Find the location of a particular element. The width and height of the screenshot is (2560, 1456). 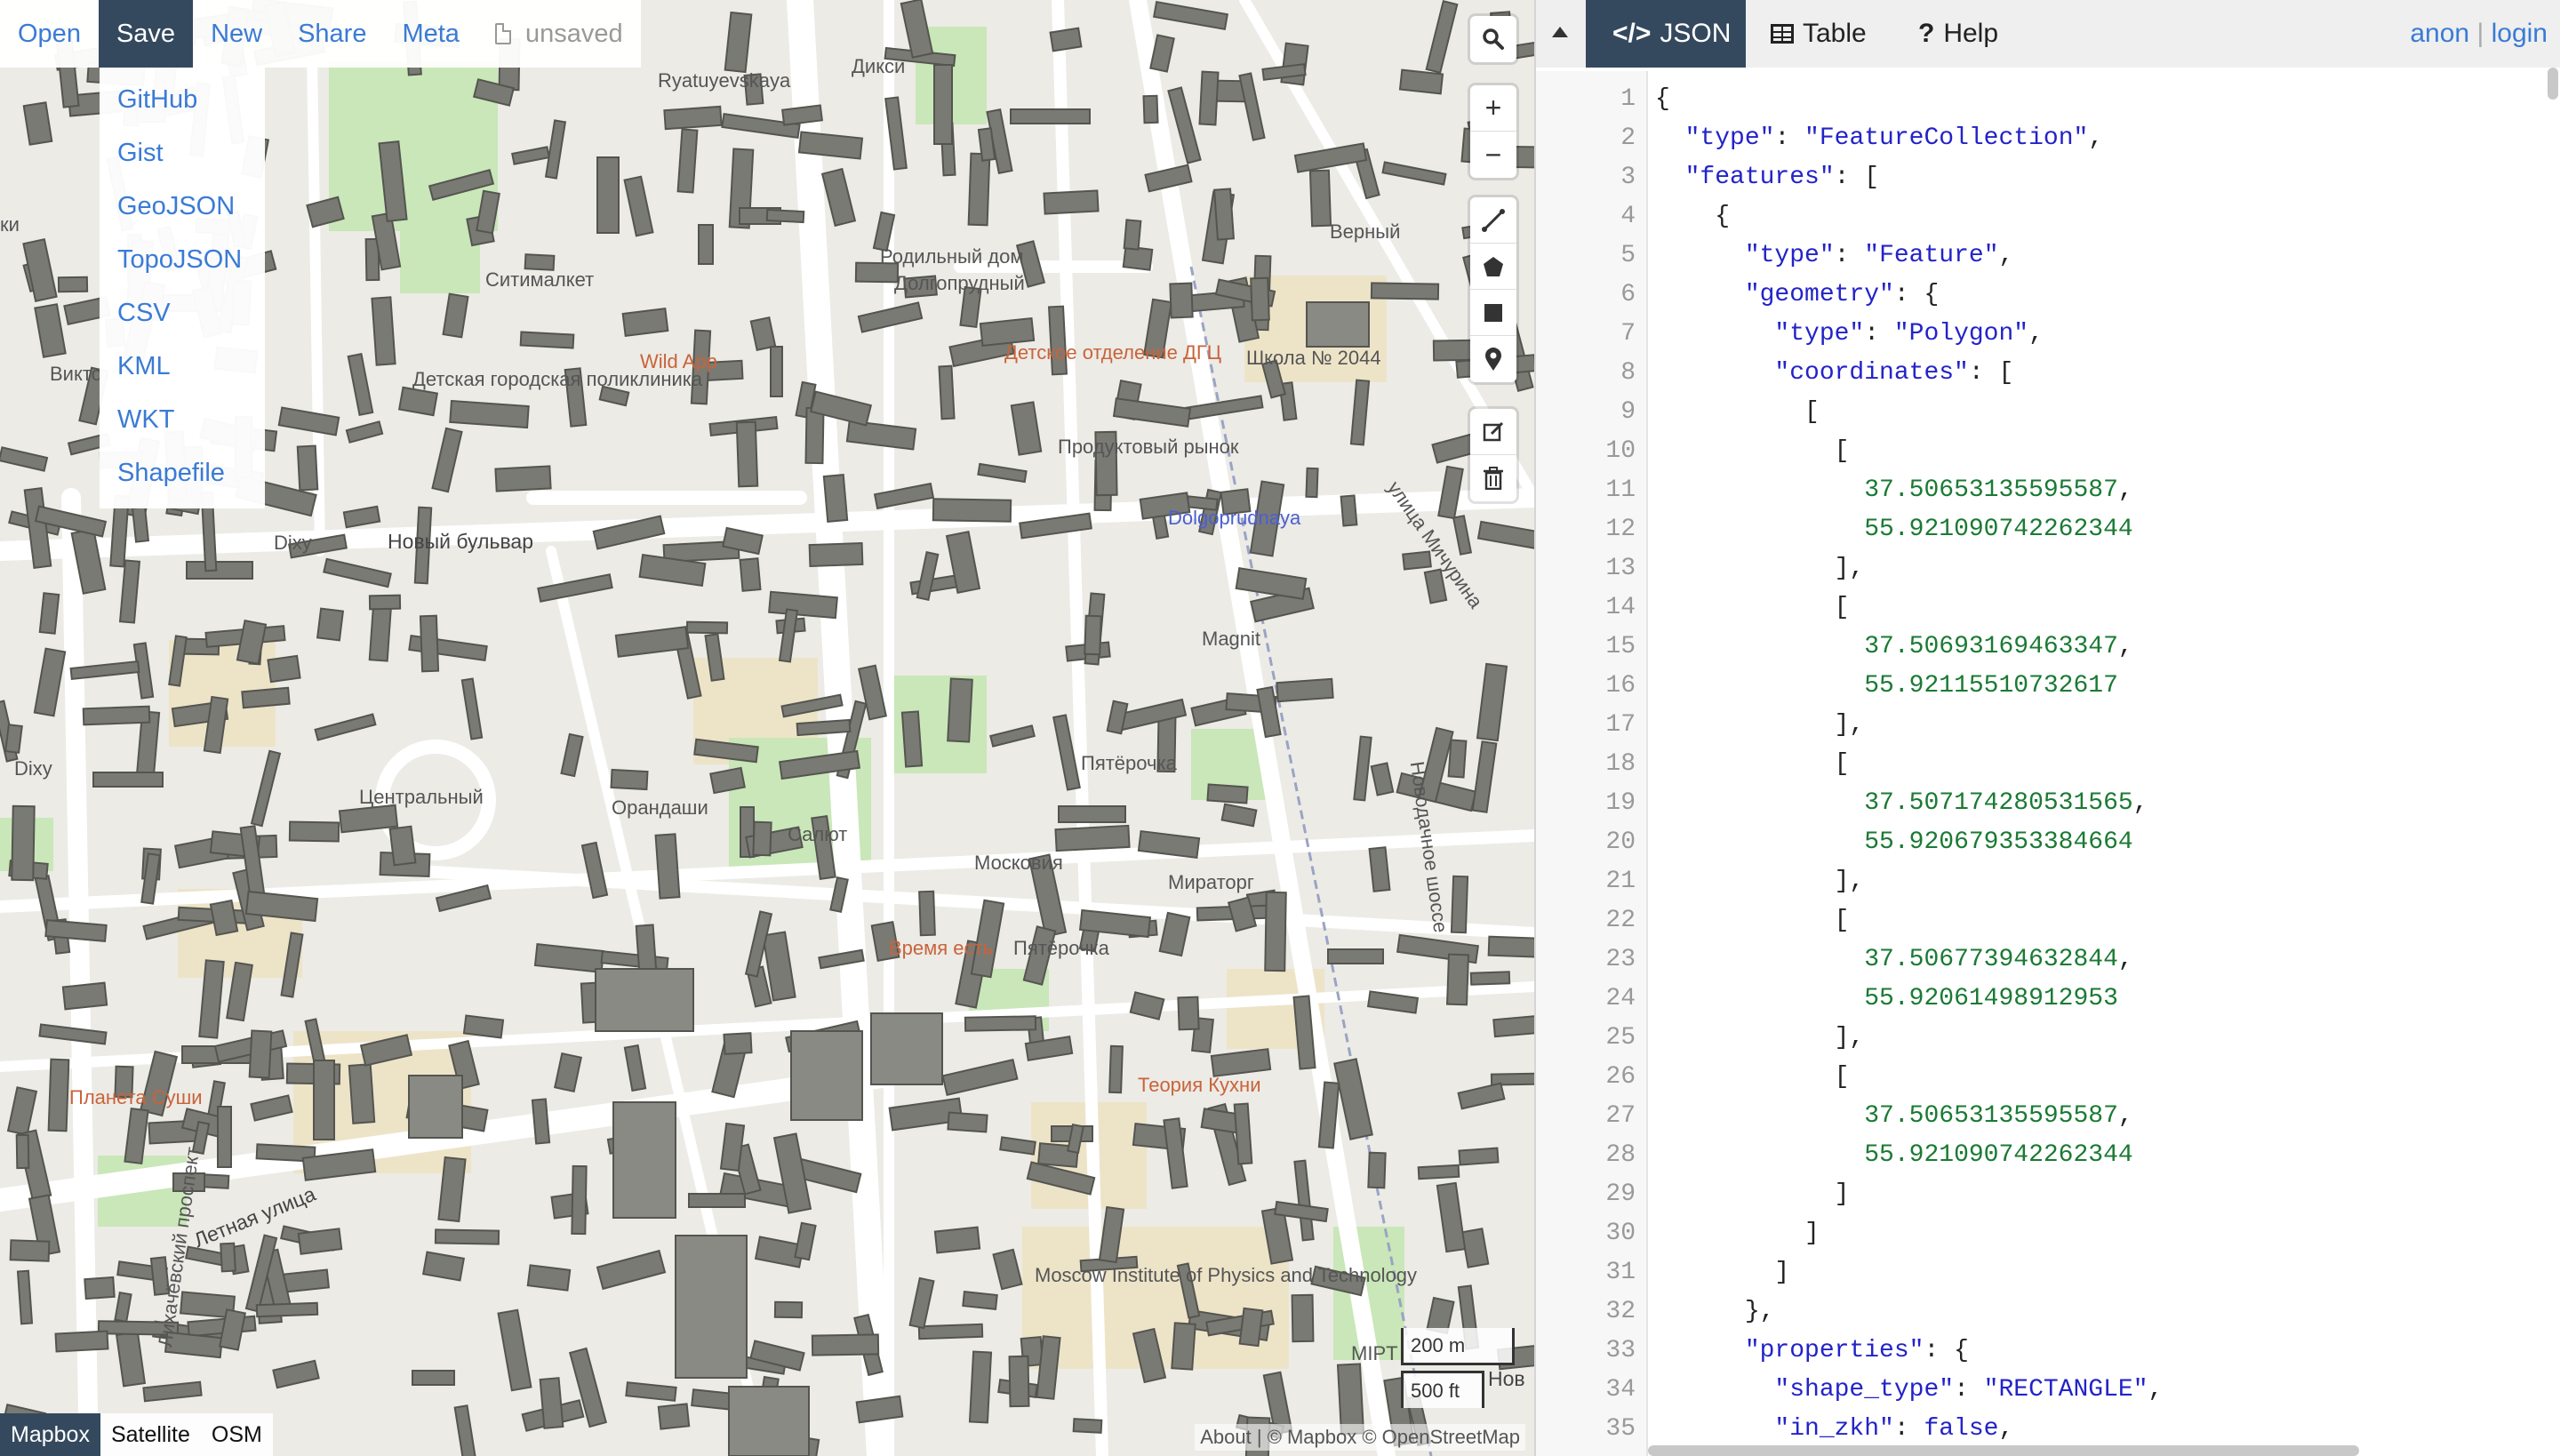

code-line: 37.50677394632844, is located at coordinates (1893, 960).